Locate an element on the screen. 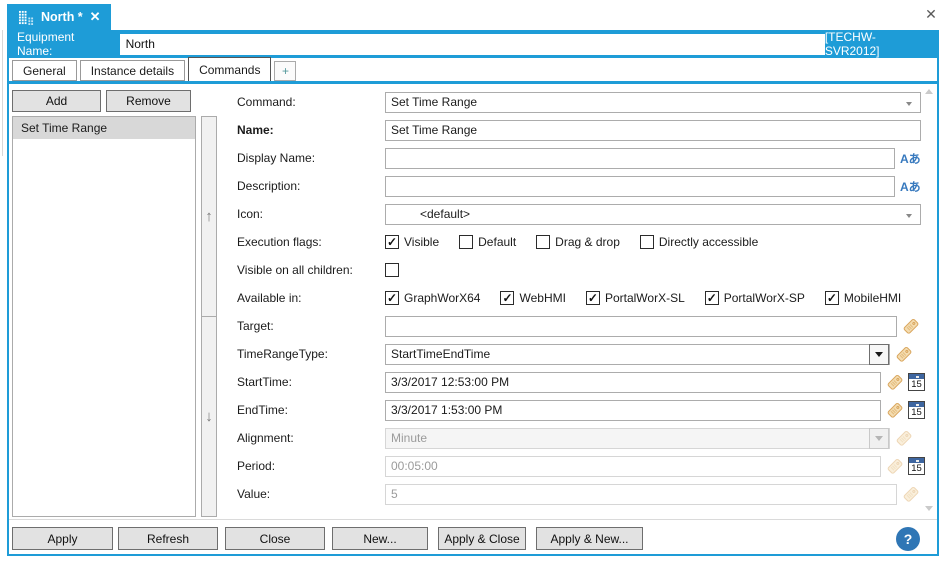 This screenshot has width=947, height=562. help-icon: ? is located at coordinates (908, 539).